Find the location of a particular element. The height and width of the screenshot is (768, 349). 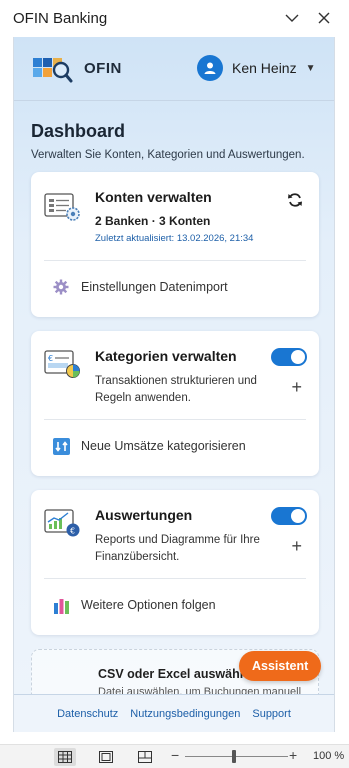

status-bar: − + 100 % is located at coordinates (174, 756).